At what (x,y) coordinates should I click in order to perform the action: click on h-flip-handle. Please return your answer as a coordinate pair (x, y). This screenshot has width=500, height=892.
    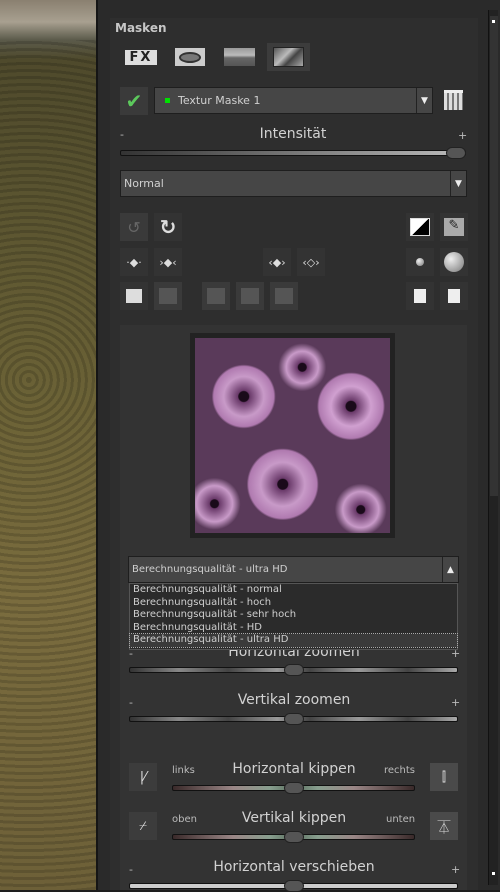
    Looking at the image, I should click on (294, 788).